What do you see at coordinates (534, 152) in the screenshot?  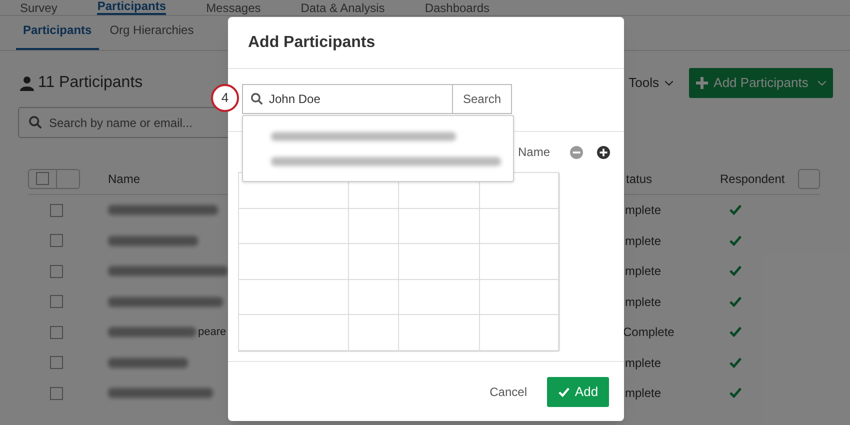 I see `column-label: Name` at bounding box center [534, 152].